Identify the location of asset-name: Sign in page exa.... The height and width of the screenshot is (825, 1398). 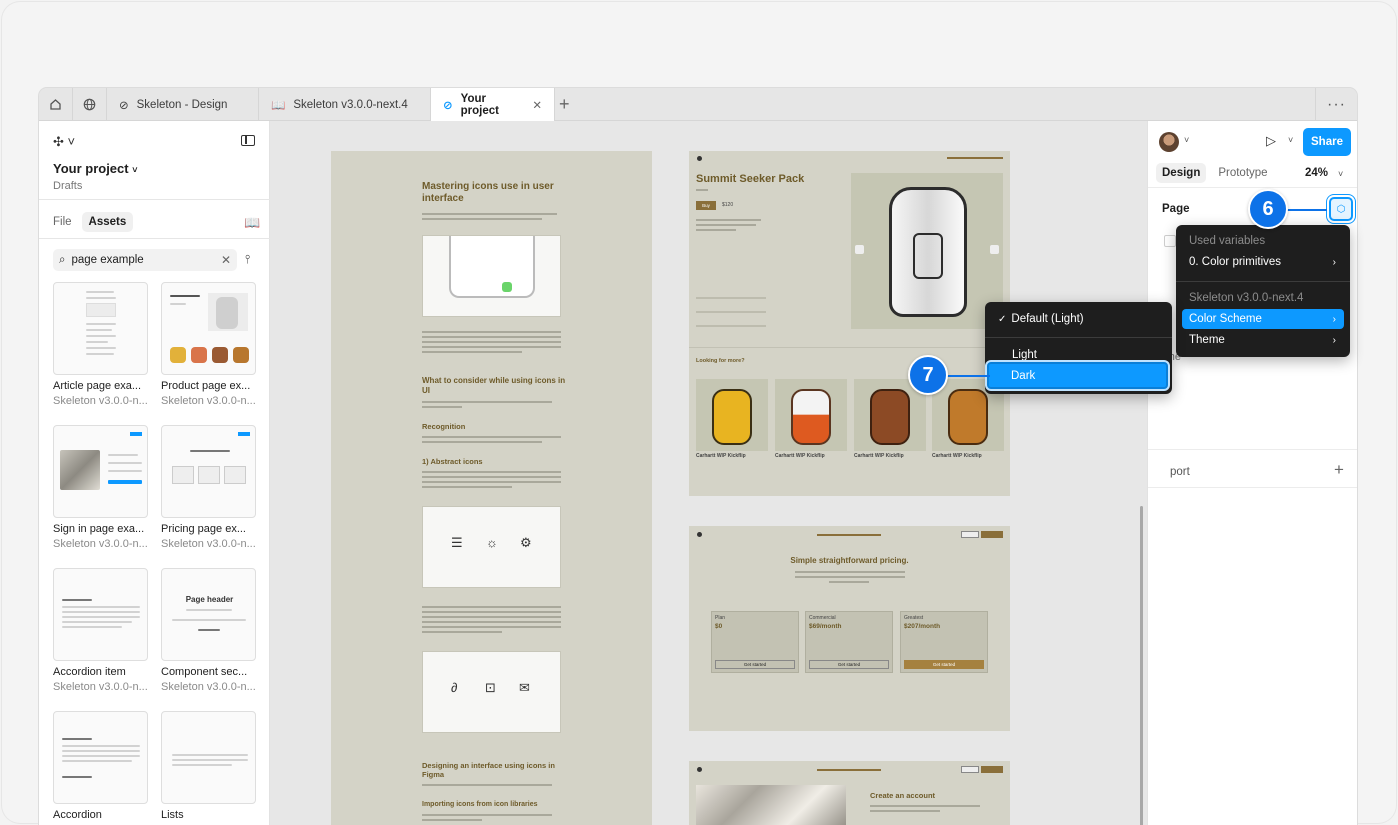
(99, 529).